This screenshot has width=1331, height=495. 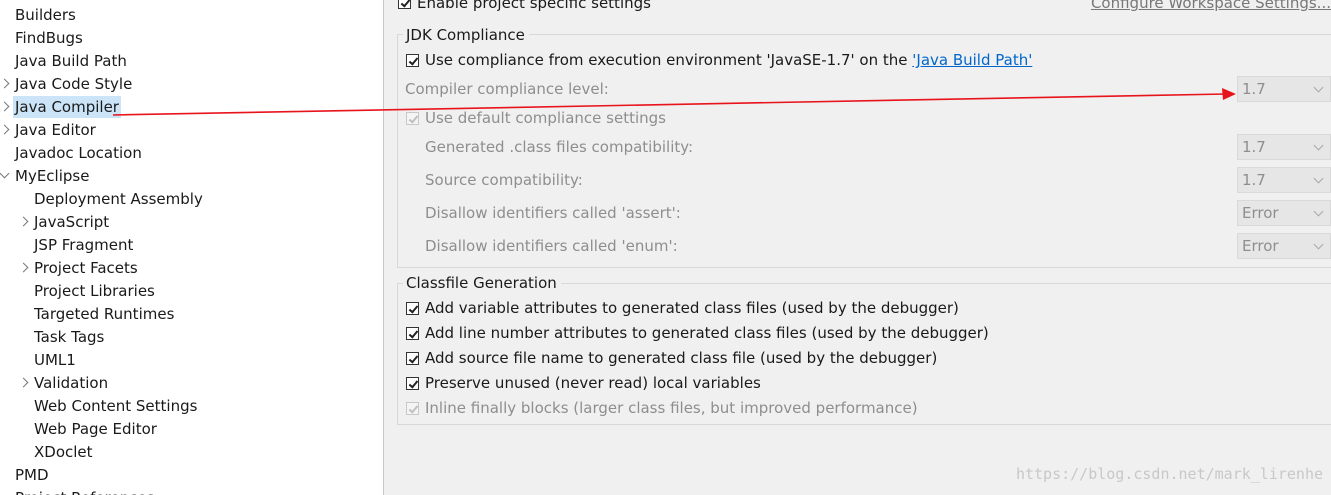 I want to click on tree-item-java-build-path: Java Build Path, so click(x=191, y=61).